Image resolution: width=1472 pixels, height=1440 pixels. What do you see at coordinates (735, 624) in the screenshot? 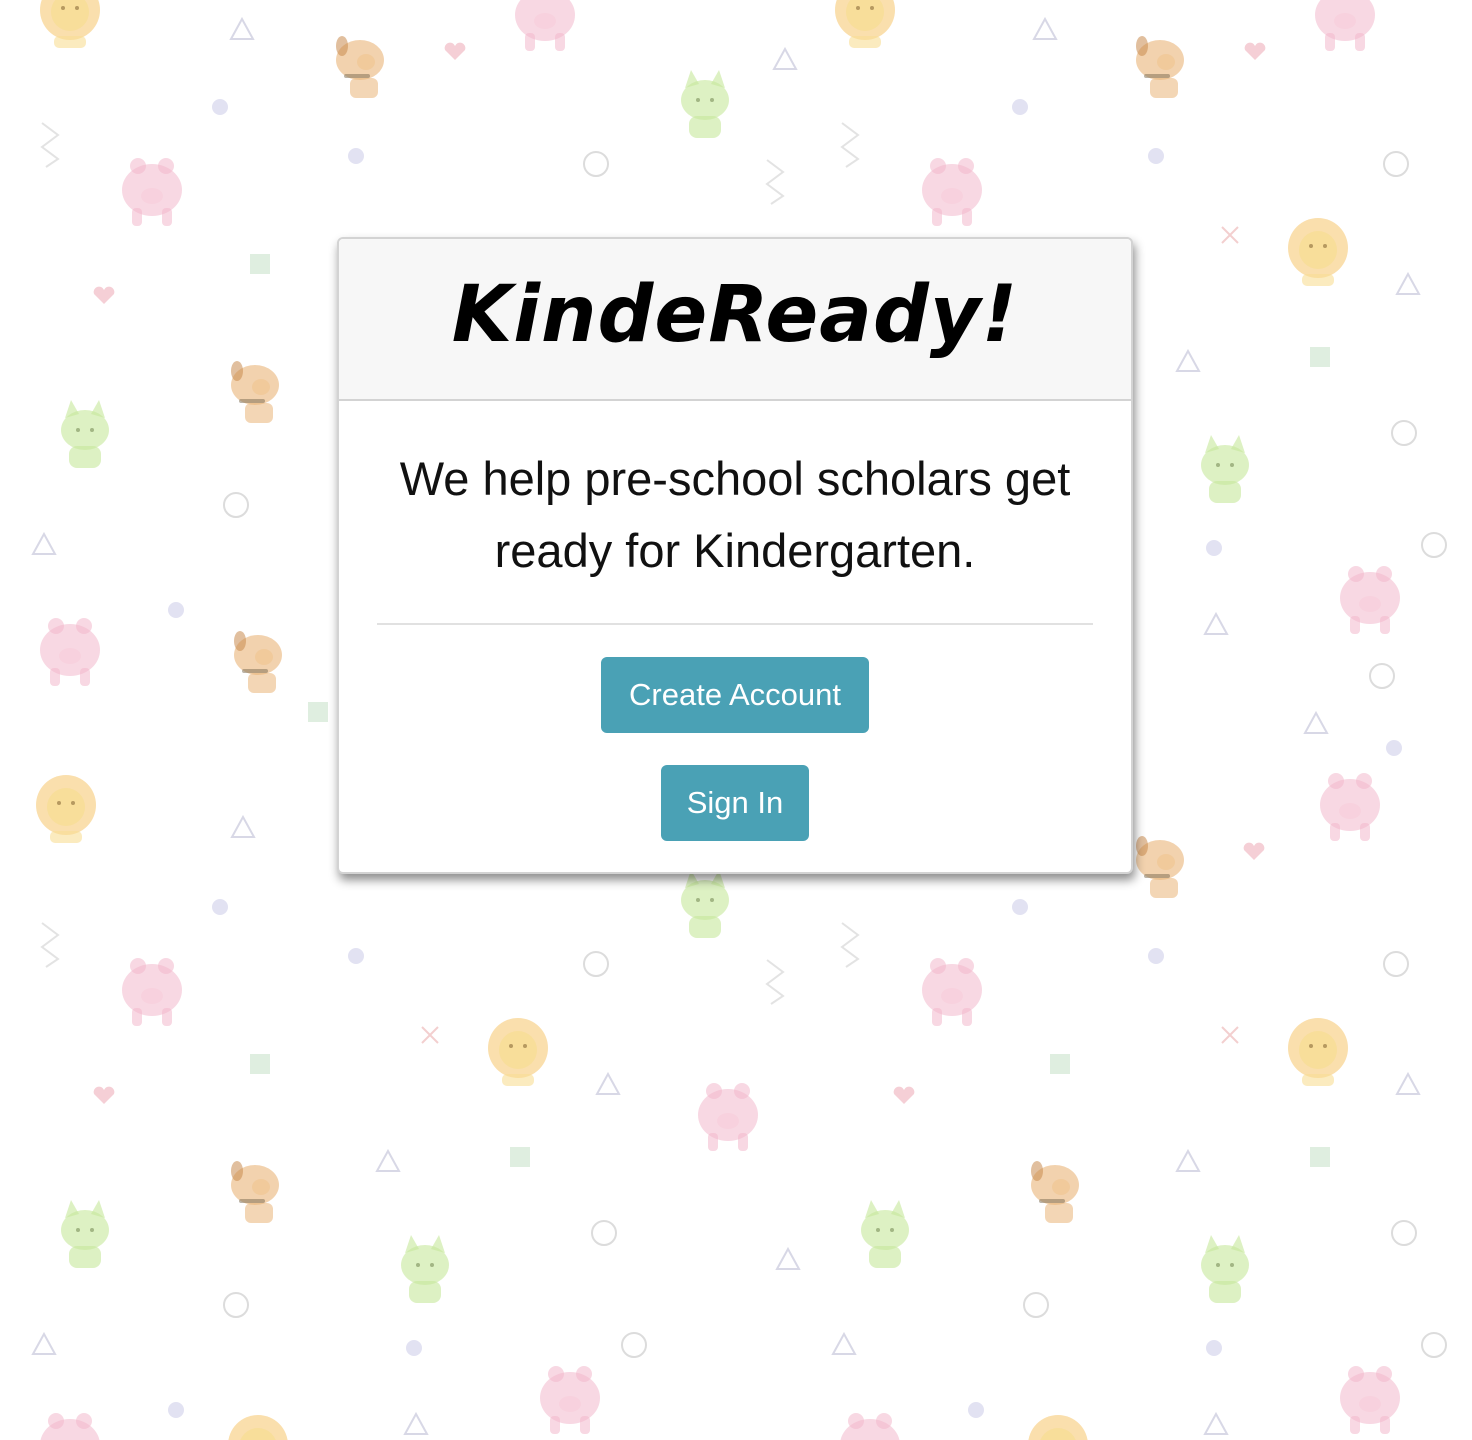
I see `divider` at bounding box center [735, 624].